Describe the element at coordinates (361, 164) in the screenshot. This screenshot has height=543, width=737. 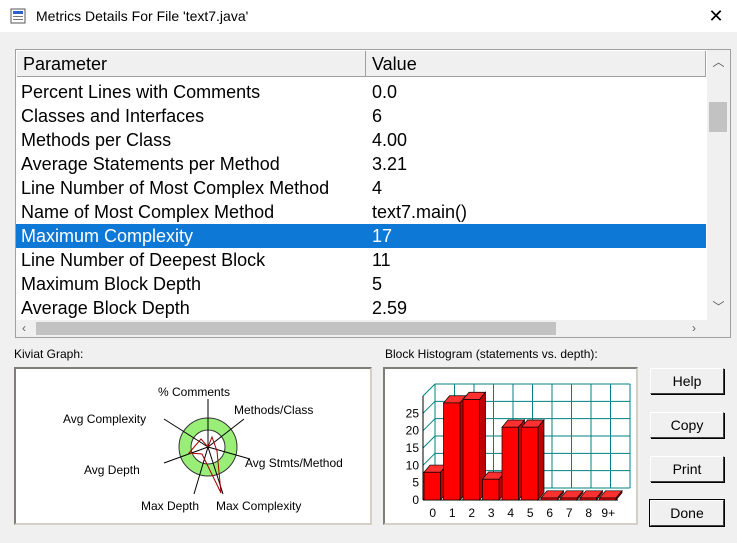
I see `table-row: Average Statements per Method 3.21` at that location.